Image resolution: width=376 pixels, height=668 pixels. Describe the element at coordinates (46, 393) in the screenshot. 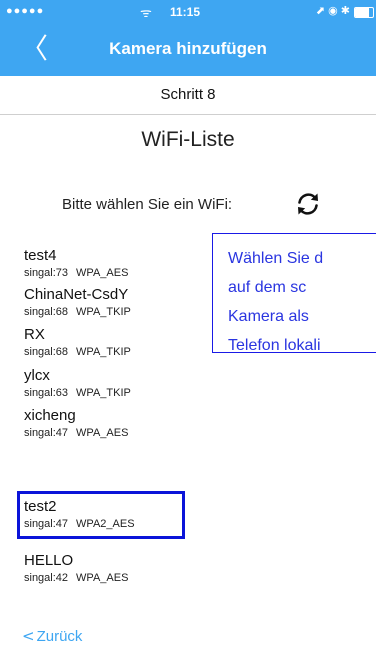

I see `wifi-signal: singal:63` at that location.